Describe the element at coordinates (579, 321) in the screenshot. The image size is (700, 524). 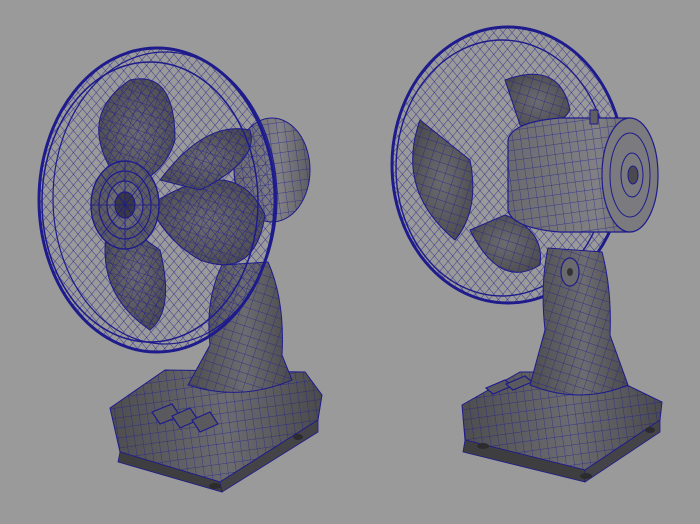
I see `fan-stand` at that location.